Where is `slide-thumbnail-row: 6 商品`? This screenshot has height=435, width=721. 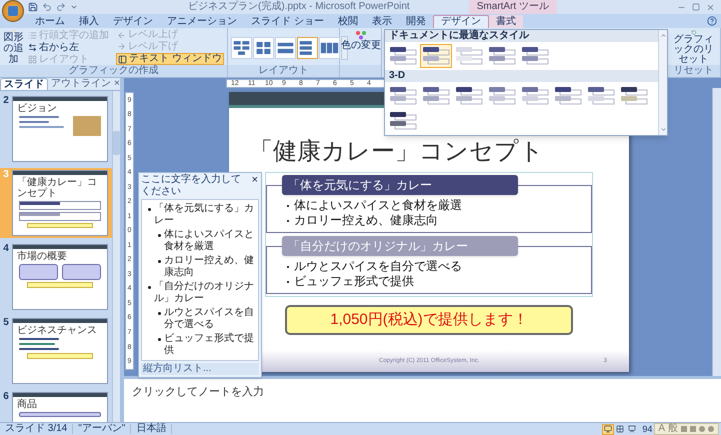
slide-thumbnail-row: 6 商品 is located at coordinates (56, 406).